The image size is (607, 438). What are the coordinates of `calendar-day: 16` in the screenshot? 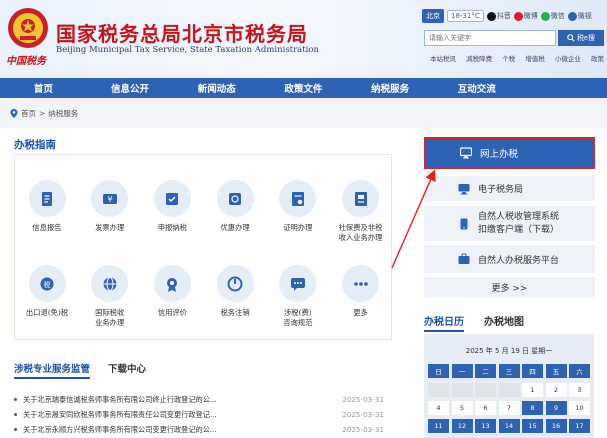 It's located at (556, 426).